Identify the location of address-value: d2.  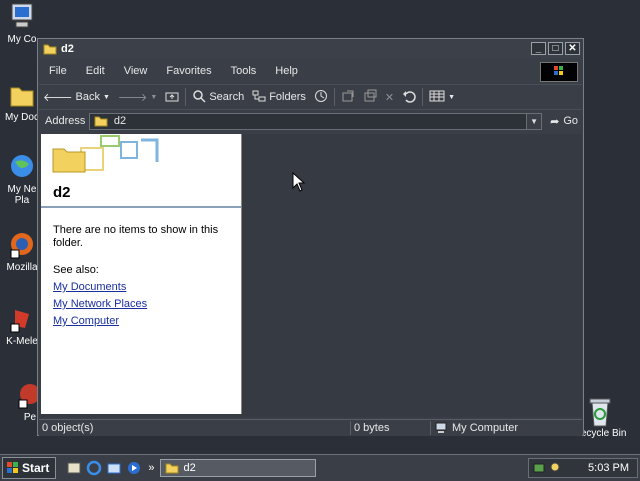
(120, 121).